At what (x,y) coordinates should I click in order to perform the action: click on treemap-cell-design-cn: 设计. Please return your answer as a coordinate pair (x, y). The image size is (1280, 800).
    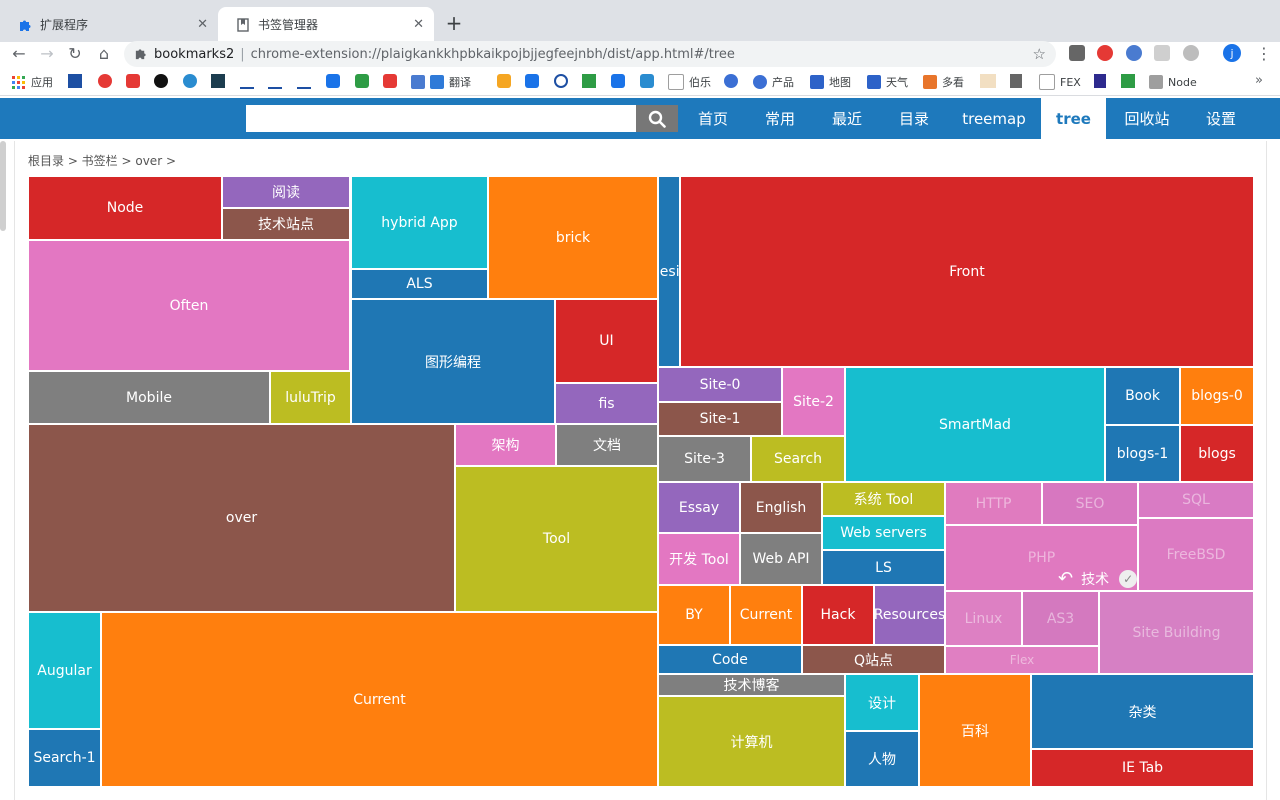
    Looking at the image, I should click on (882, 702).